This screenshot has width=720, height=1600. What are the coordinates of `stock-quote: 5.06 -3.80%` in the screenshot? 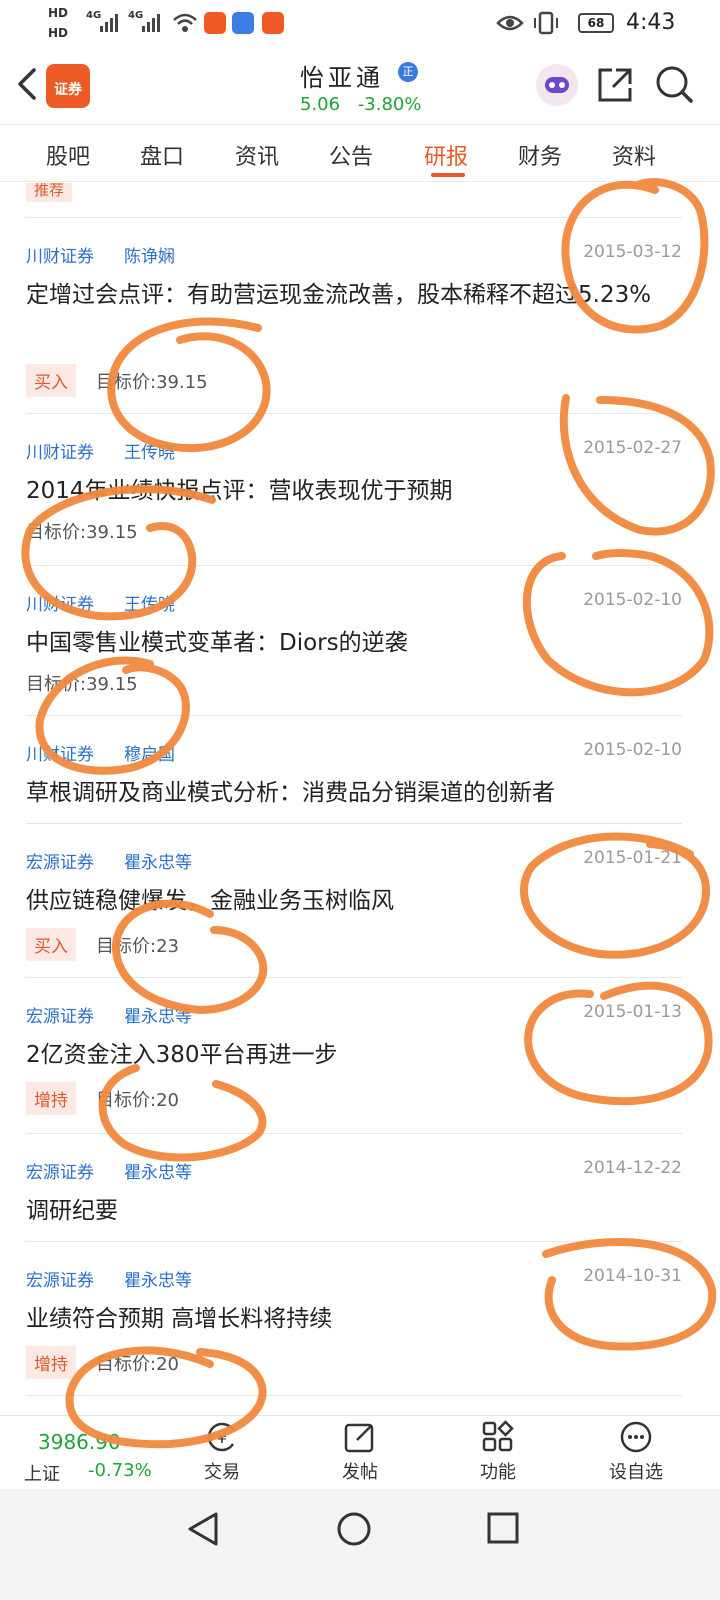 It's located at (361, 104).